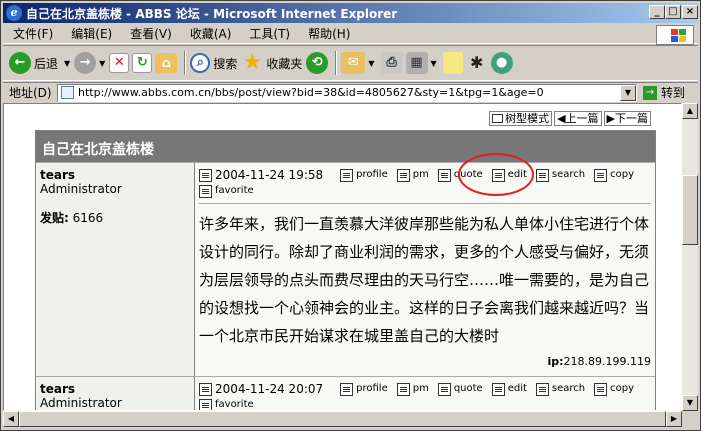  I want to click on mail-dropdown-icon: ▼, so click(371, 63).